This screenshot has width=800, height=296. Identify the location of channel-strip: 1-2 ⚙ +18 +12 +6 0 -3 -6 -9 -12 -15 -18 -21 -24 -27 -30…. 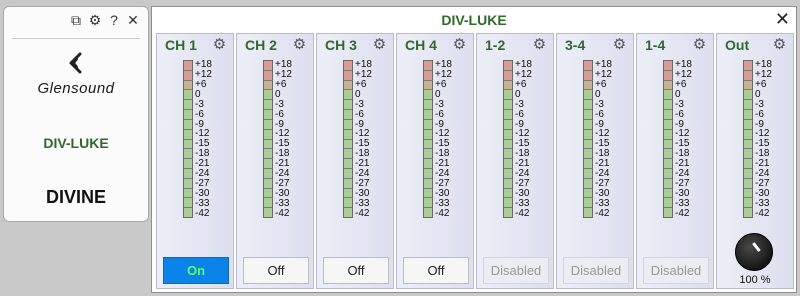
(515, 161).